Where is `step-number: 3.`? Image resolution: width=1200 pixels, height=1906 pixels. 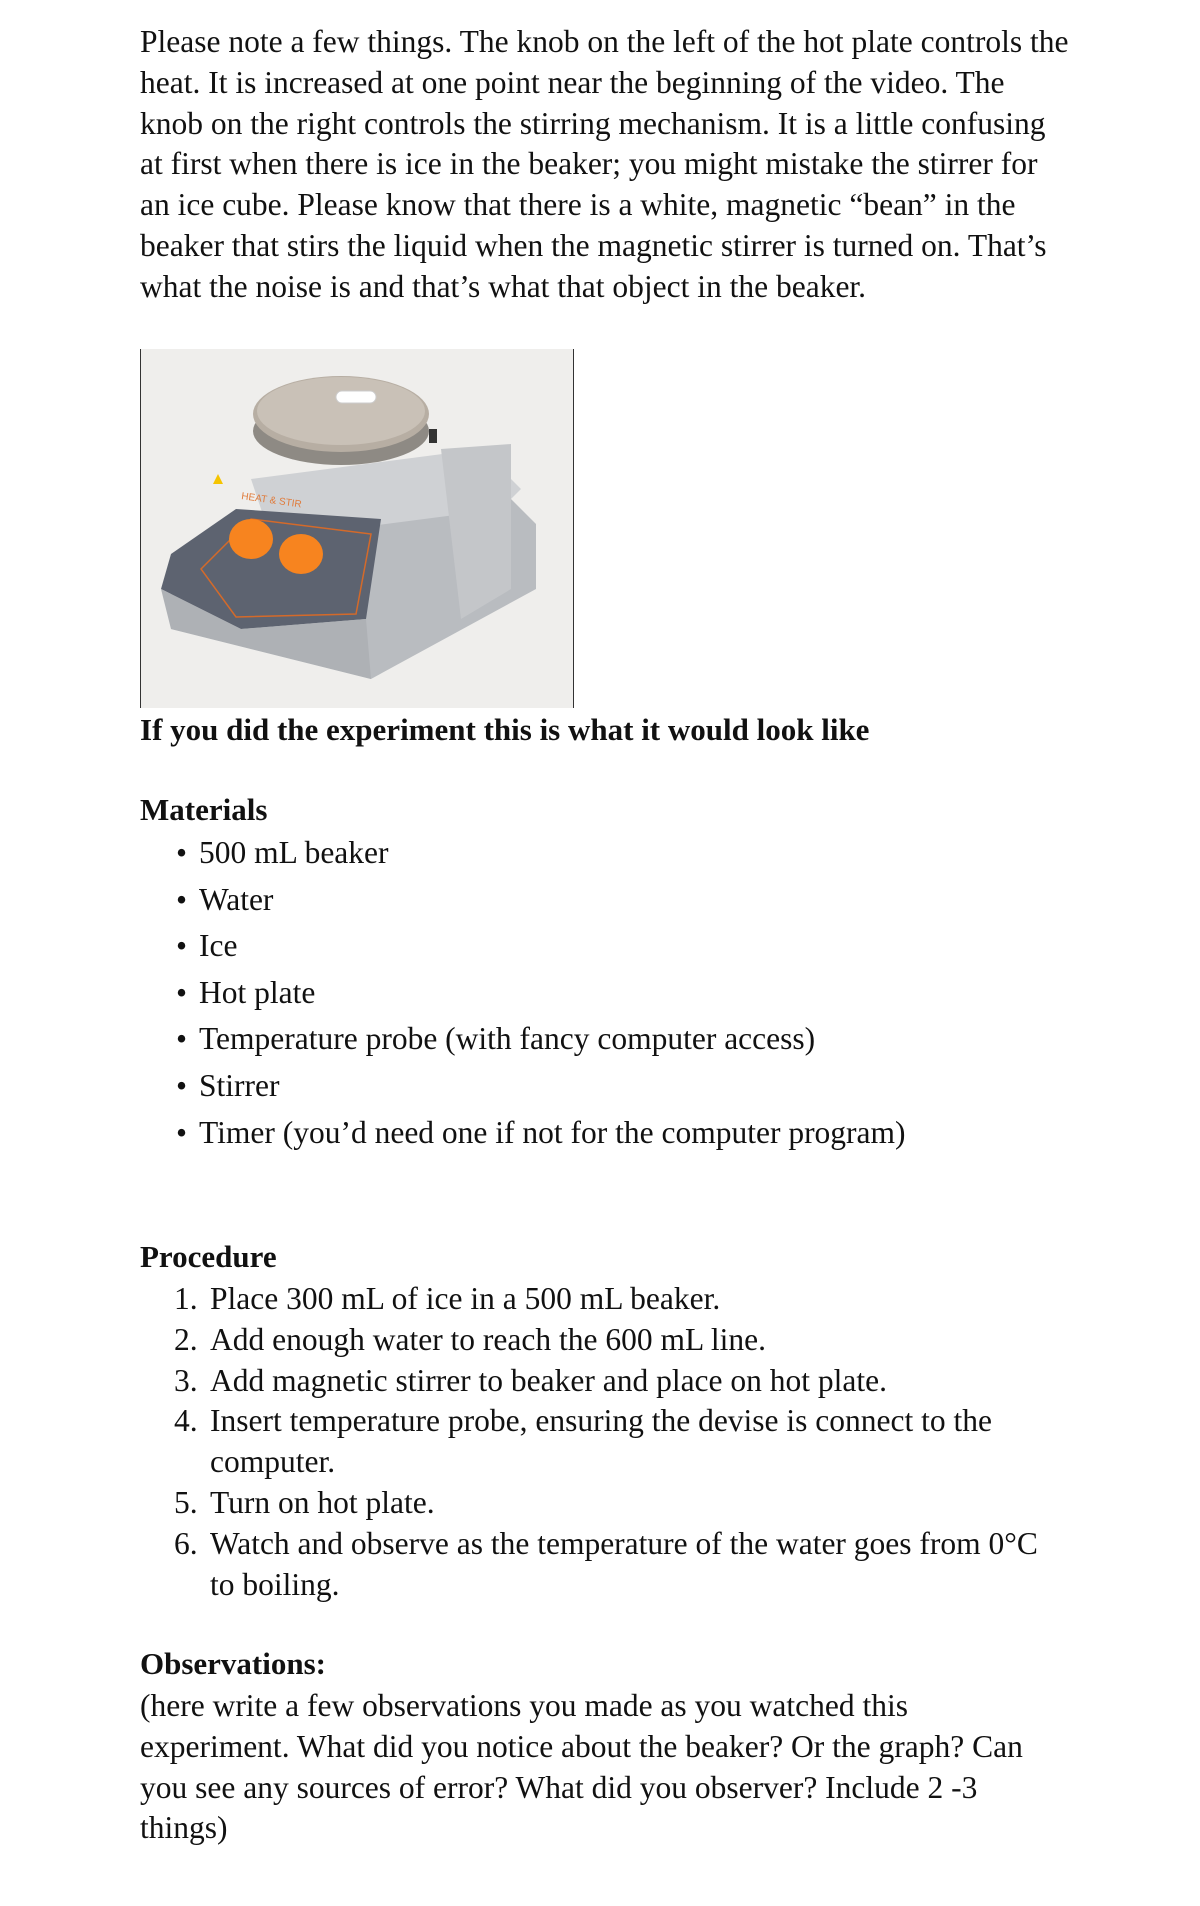
step-number: 3. is located at coordinates (186, 1380).